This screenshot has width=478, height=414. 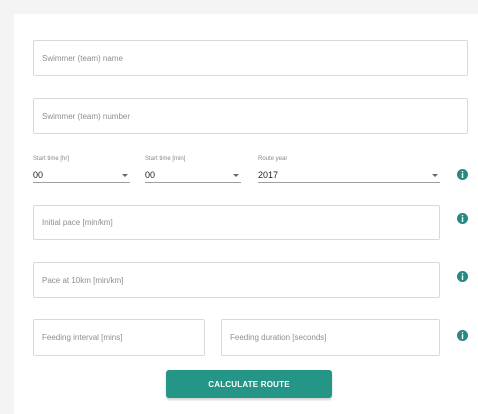 What do you see at coordinates (278, 337) in the screenshot?
I see `feeding-duration-placeholder: Feeding duration [seconds]` at bounding box center [278, 337].